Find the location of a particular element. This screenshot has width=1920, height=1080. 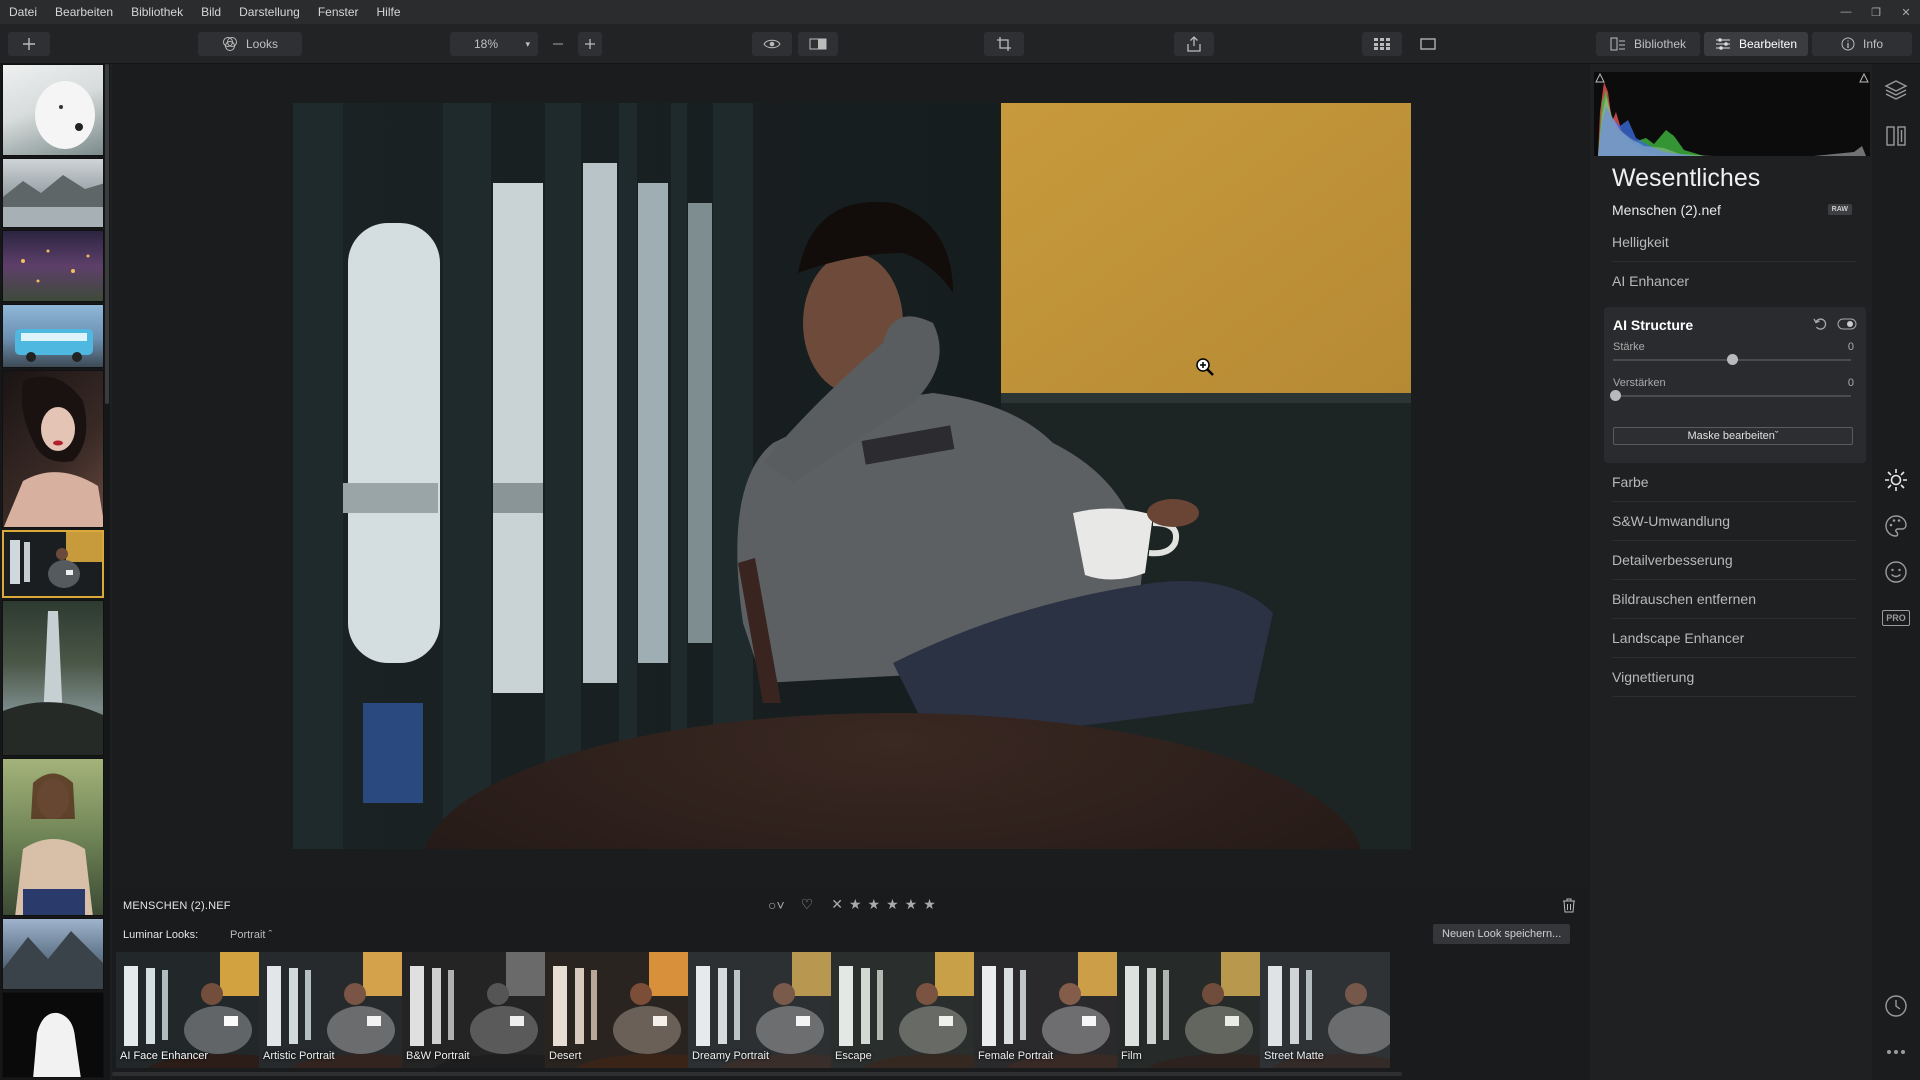

tab-edit: Bearbeiten is located at coordinates (1756, 44).